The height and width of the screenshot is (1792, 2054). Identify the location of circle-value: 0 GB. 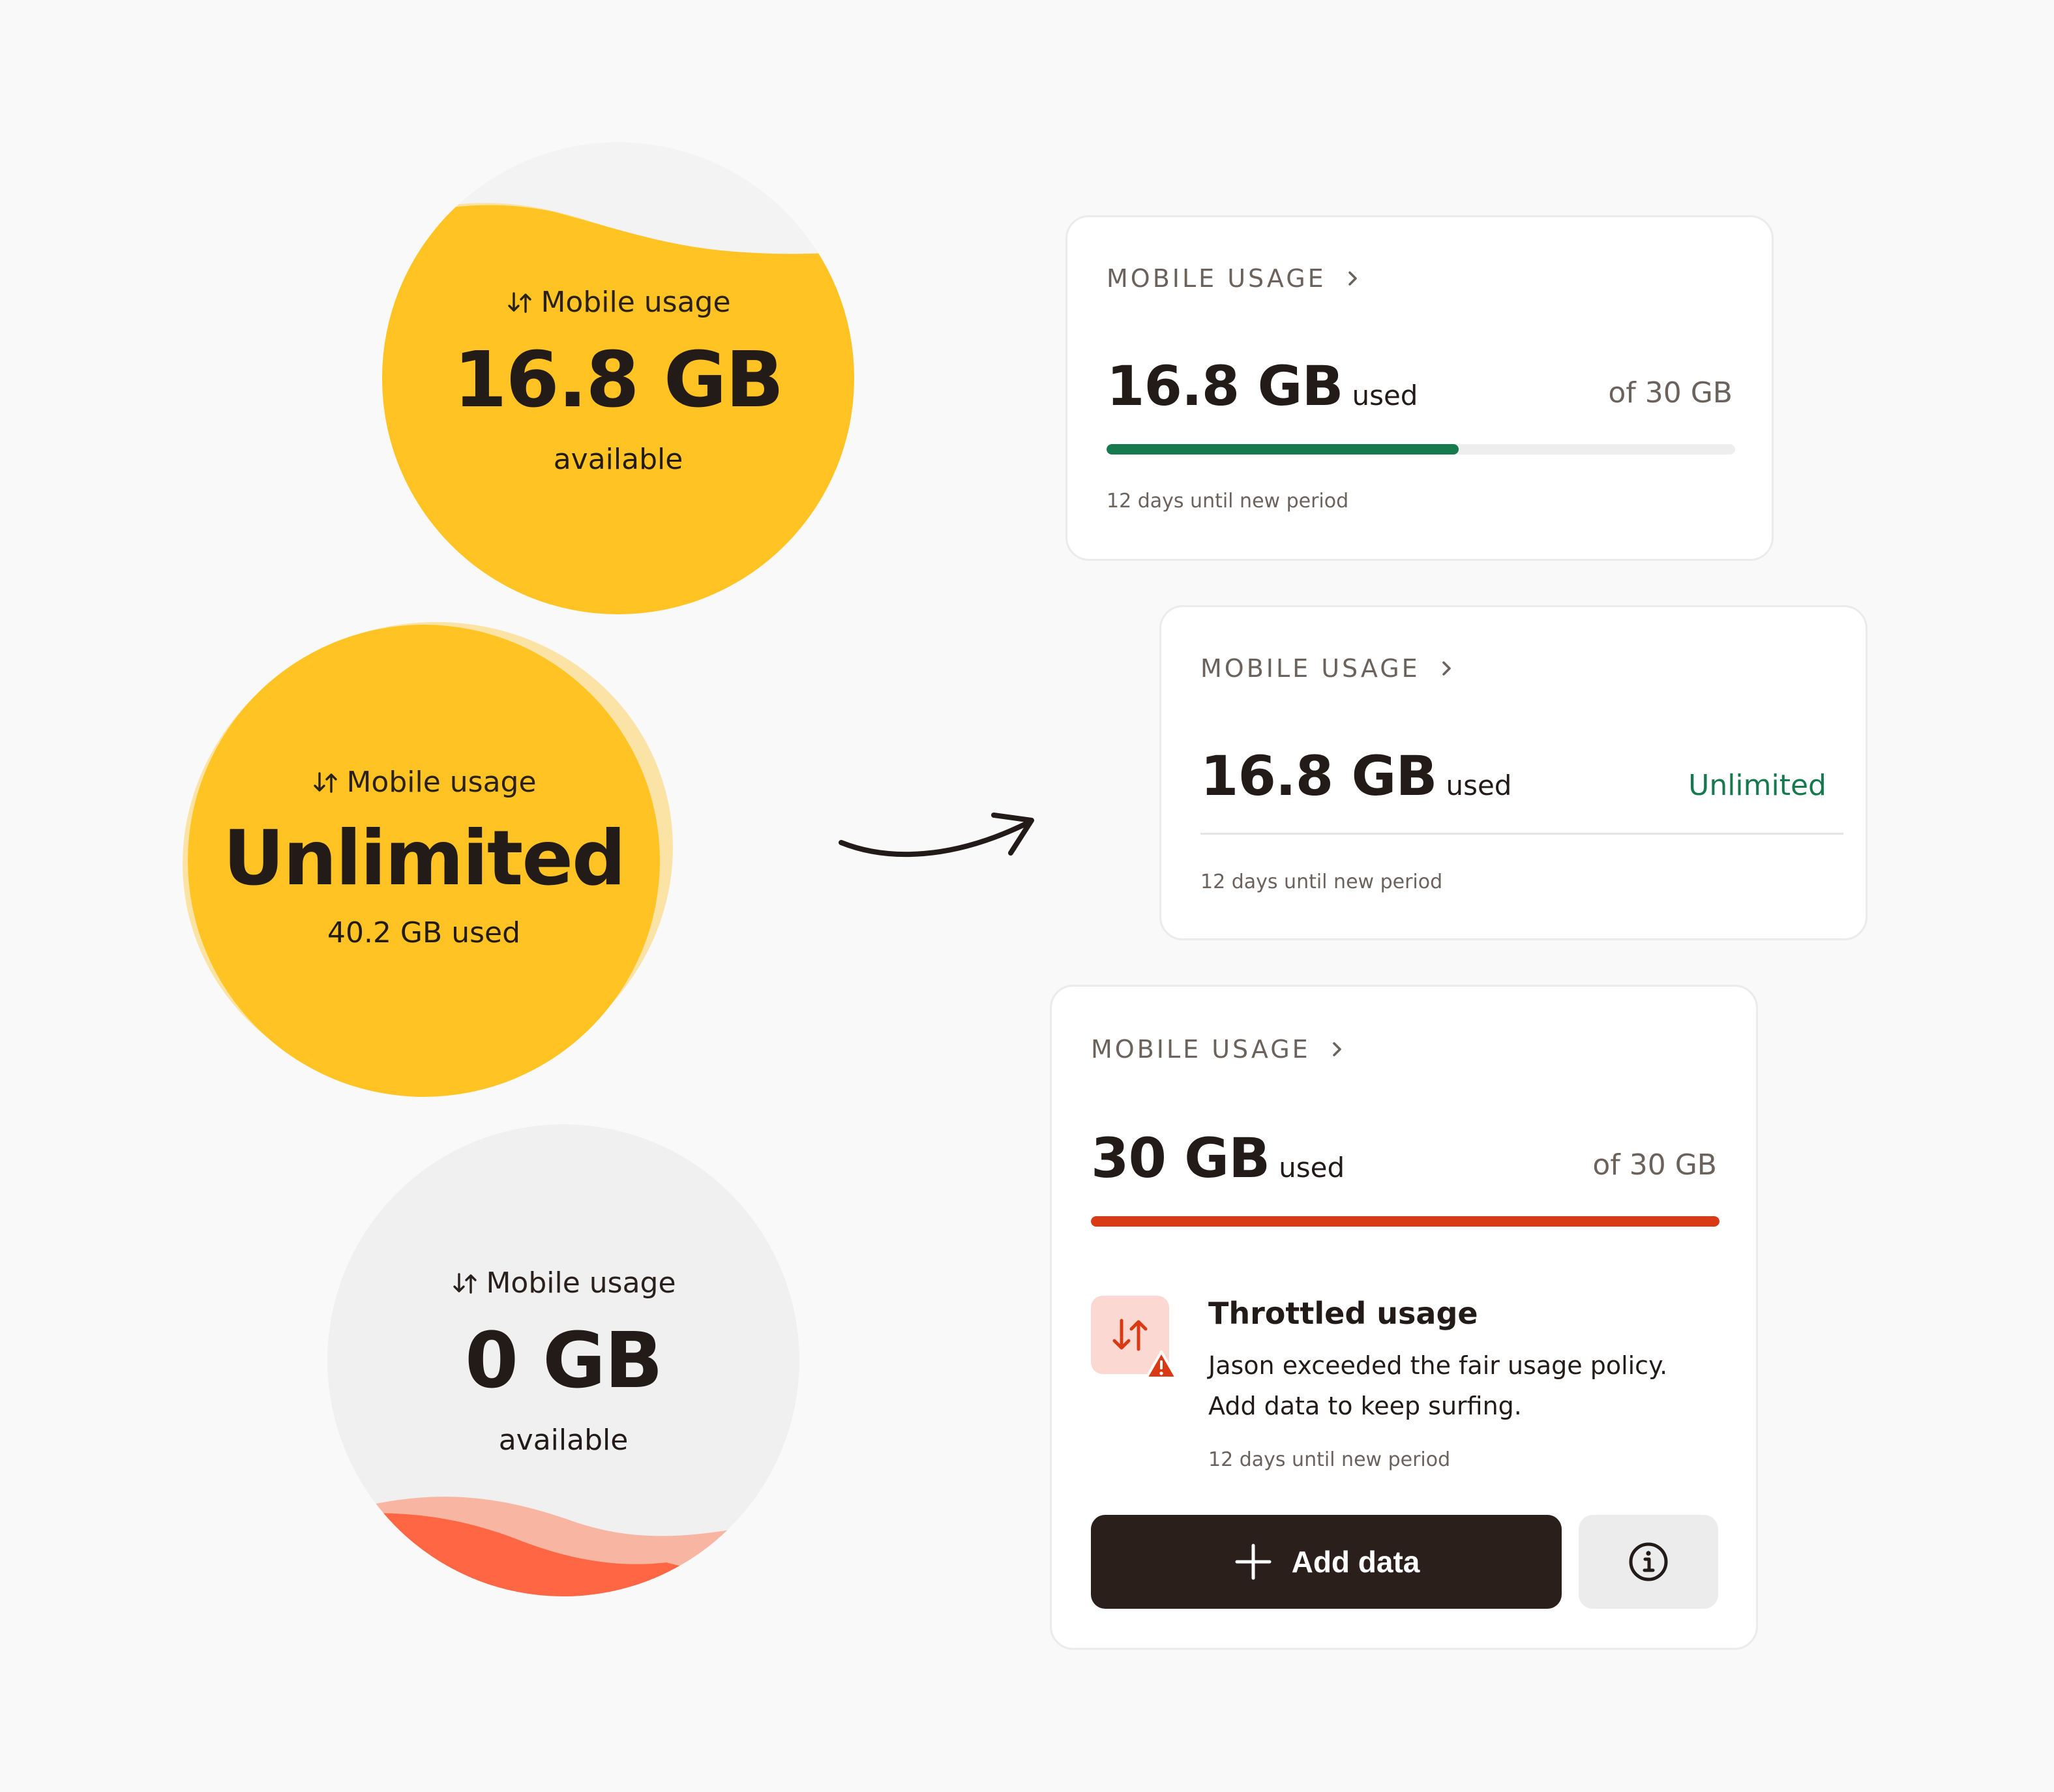
(564, 1360).